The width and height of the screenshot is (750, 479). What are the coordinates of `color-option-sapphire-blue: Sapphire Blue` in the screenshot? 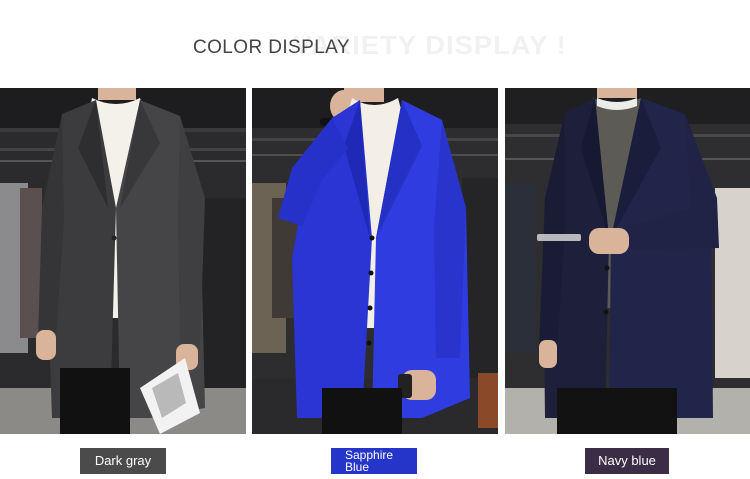 It's located at (374, 461).